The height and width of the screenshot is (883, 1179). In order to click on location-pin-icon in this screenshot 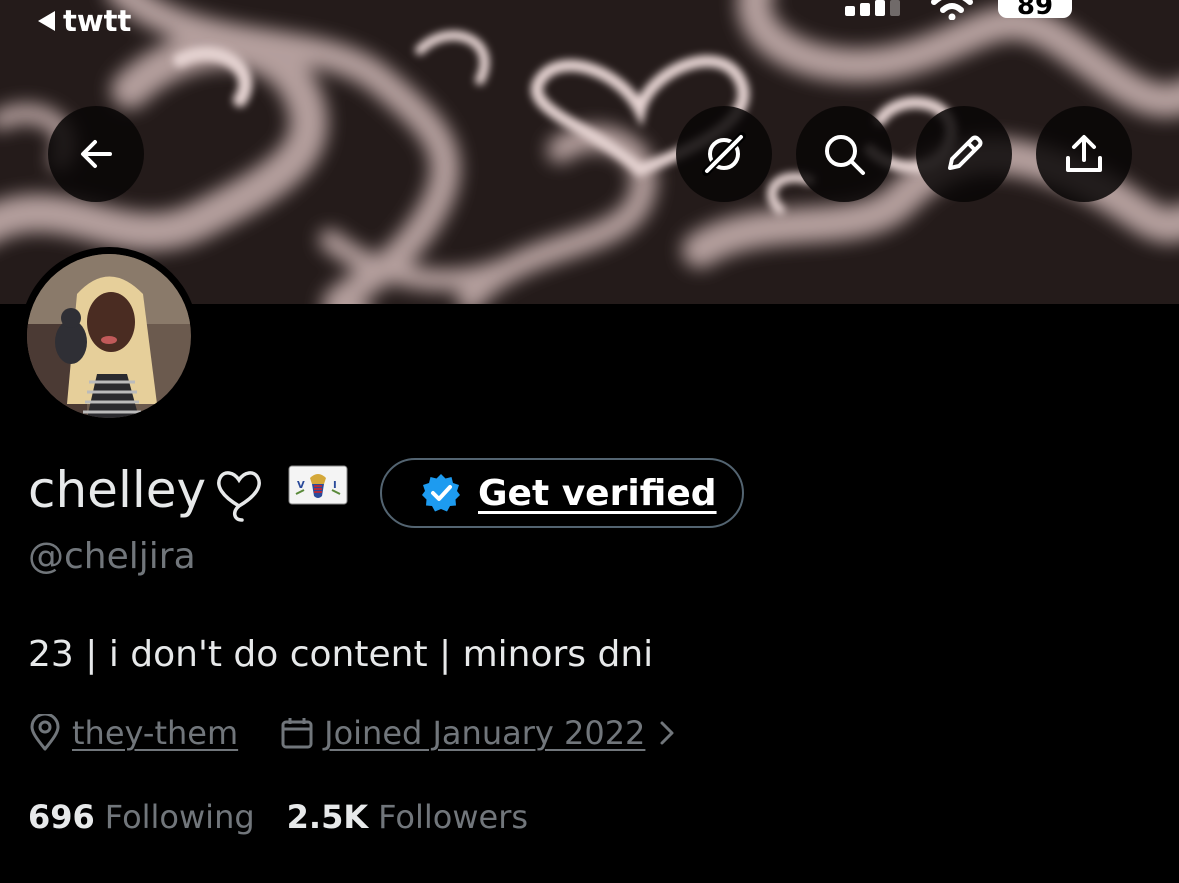, I will do `click(45, 732)`.